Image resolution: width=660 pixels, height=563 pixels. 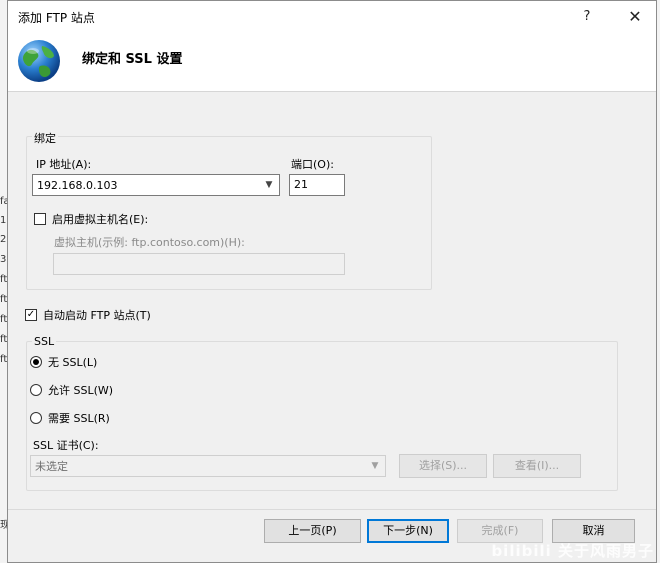 I want to click on ip-address-value: 192.168.0.103, so click(x=77, y=185).